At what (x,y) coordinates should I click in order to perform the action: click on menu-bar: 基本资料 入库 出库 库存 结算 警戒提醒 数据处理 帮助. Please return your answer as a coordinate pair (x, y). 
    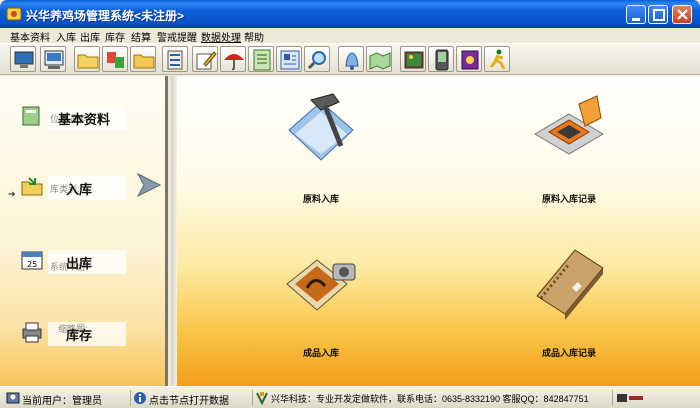
    Looking at the image, I should click on (350, 36).